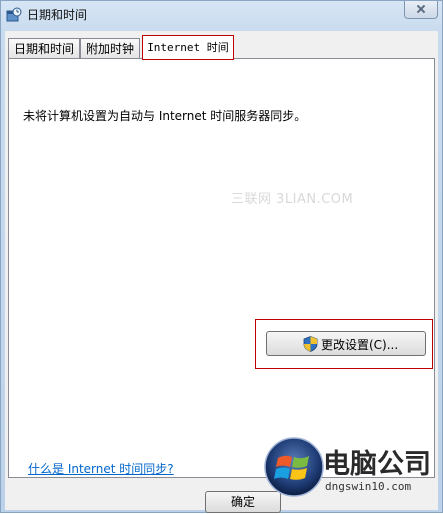 The image size is (443, 514). I want to click on title-bar: 日期和时间, so click(221, 15).